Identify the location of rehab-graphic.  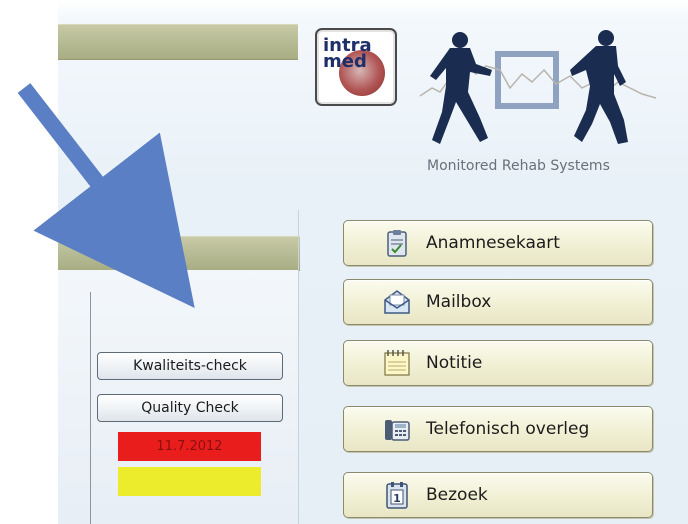
(538, 87).